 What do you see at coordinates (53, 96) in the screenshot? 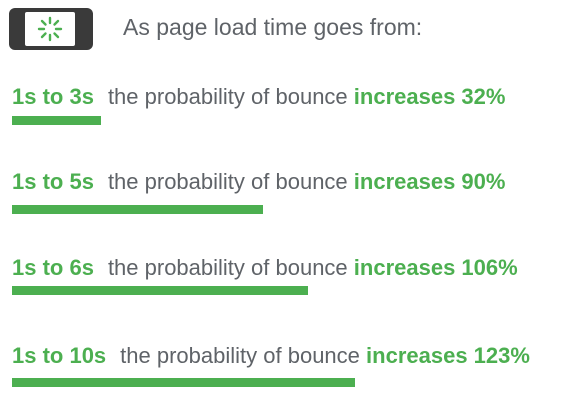
I see `load-range-label: 1s to 3s` at bounding box center [53, 96].